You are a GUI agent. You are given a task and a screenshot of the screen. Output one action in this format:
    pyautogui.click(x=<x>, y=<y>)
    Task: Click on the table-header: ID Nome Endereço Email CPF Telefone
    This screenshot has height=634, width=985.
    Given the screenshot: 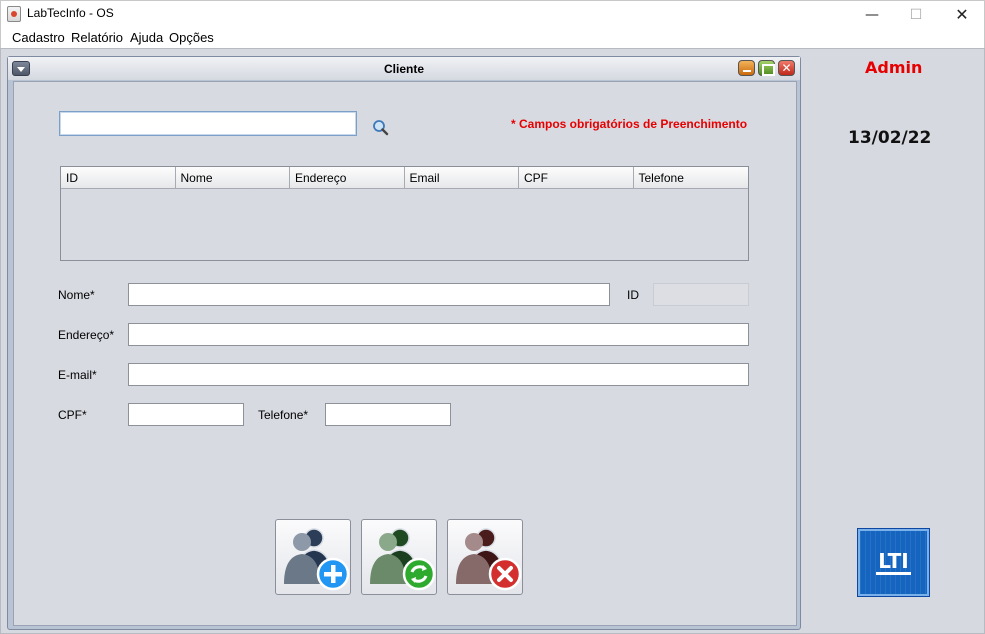 What is the action you would take?
    pyautogui.click(x=404, y=178)
    